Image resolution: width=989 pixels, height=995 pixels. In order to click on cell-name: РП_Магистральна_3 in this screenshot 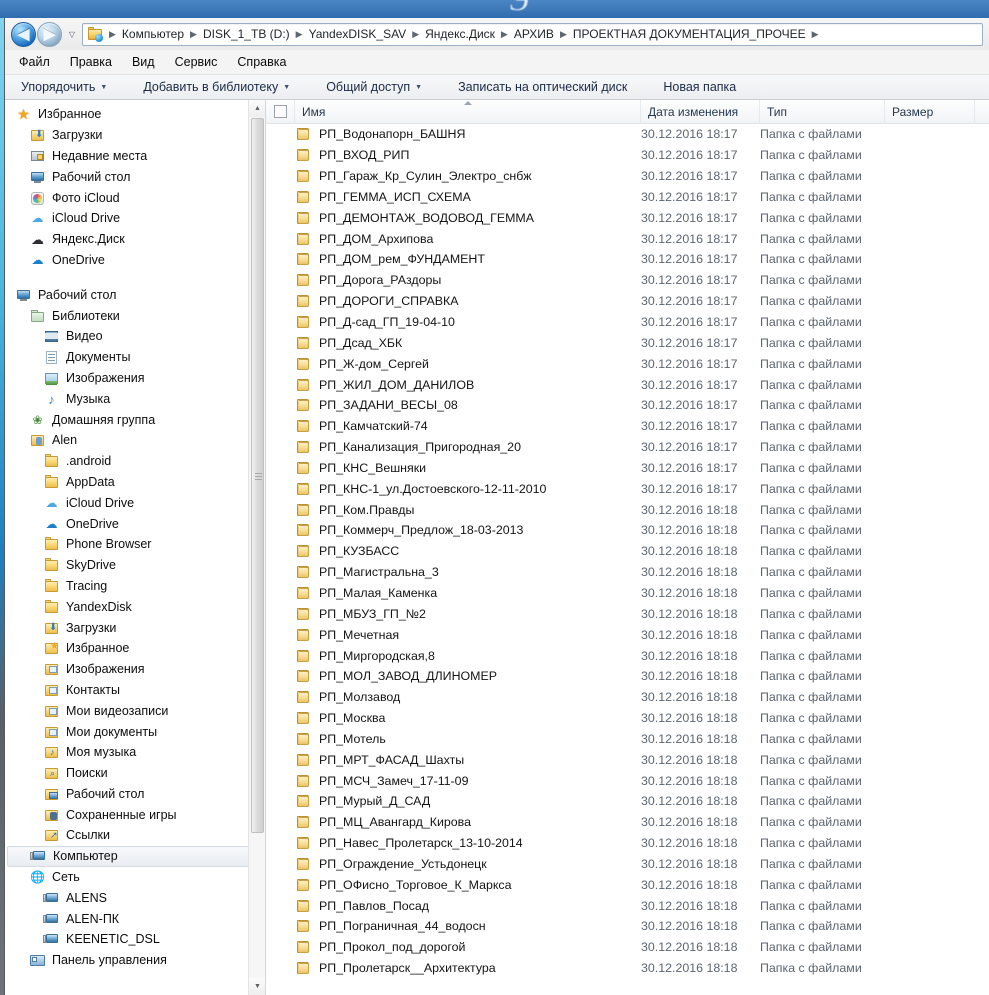, I will do `click(453, 572)`.